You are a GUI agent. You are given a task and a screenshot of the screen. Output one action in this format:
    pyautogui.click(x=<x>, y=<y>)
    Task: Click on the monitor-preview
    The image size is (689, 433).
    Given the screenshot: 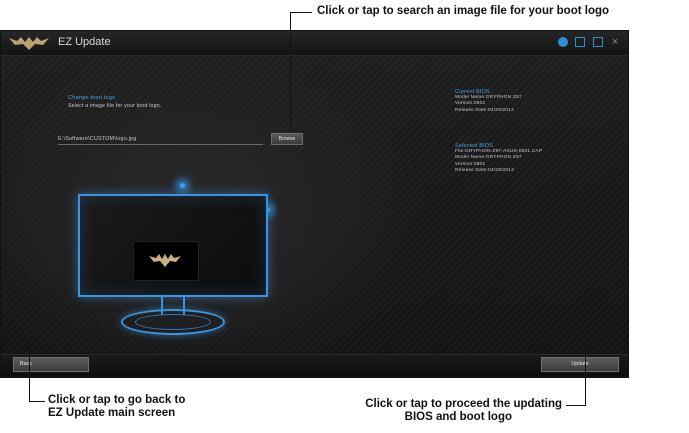 What is the action you would take?
    pyautogui.click(x=173, y=245)
    